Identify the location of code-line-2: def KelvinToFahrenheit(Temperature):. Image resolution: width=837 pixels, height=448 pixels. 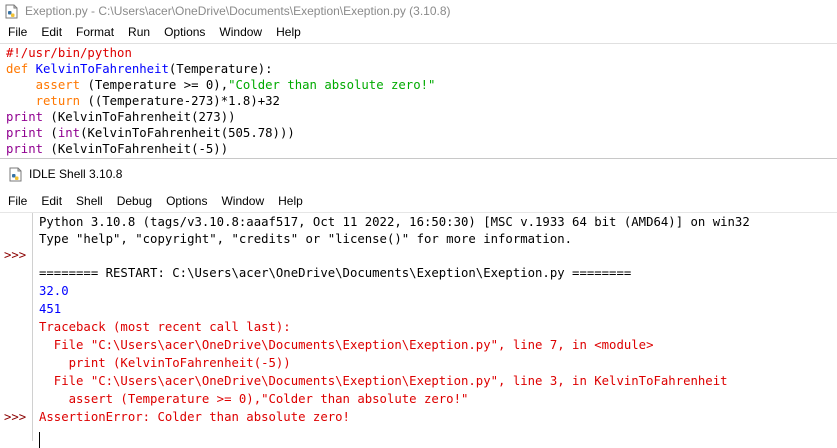
(139, 69).